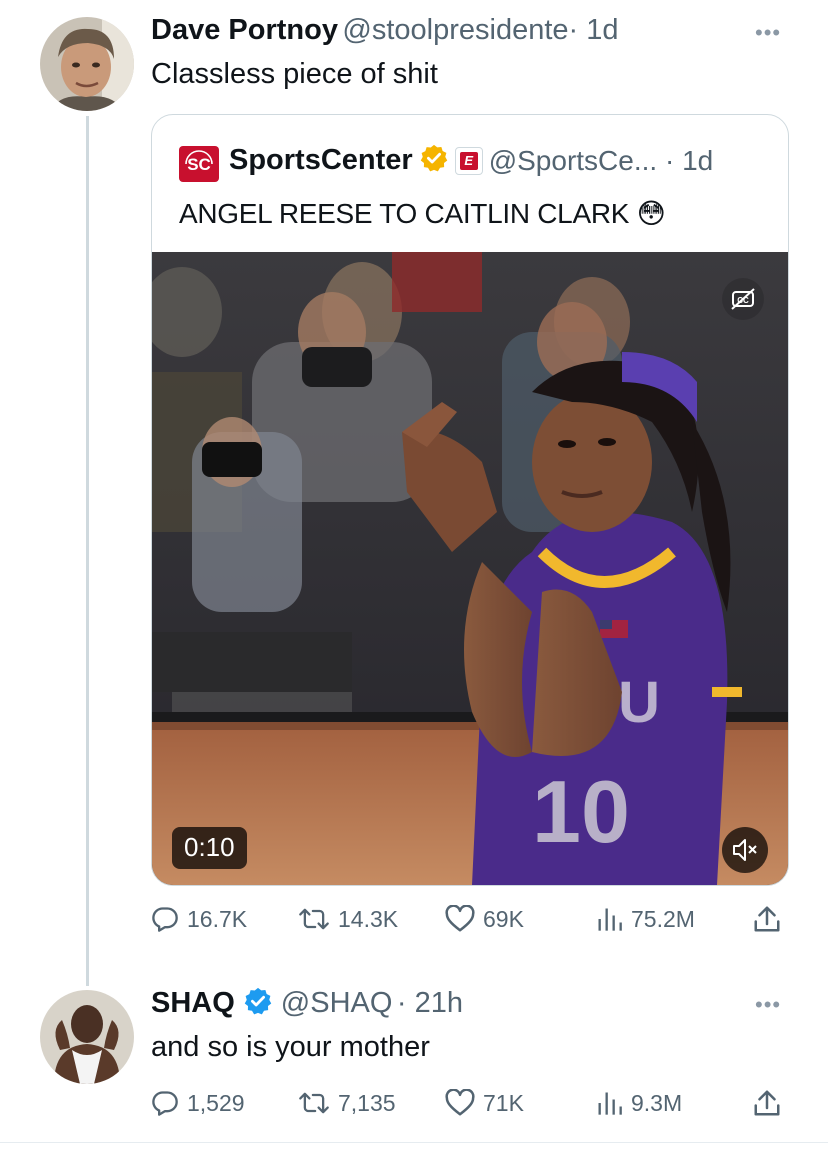  I want to click on tweet-divider, so click(414, 1142).